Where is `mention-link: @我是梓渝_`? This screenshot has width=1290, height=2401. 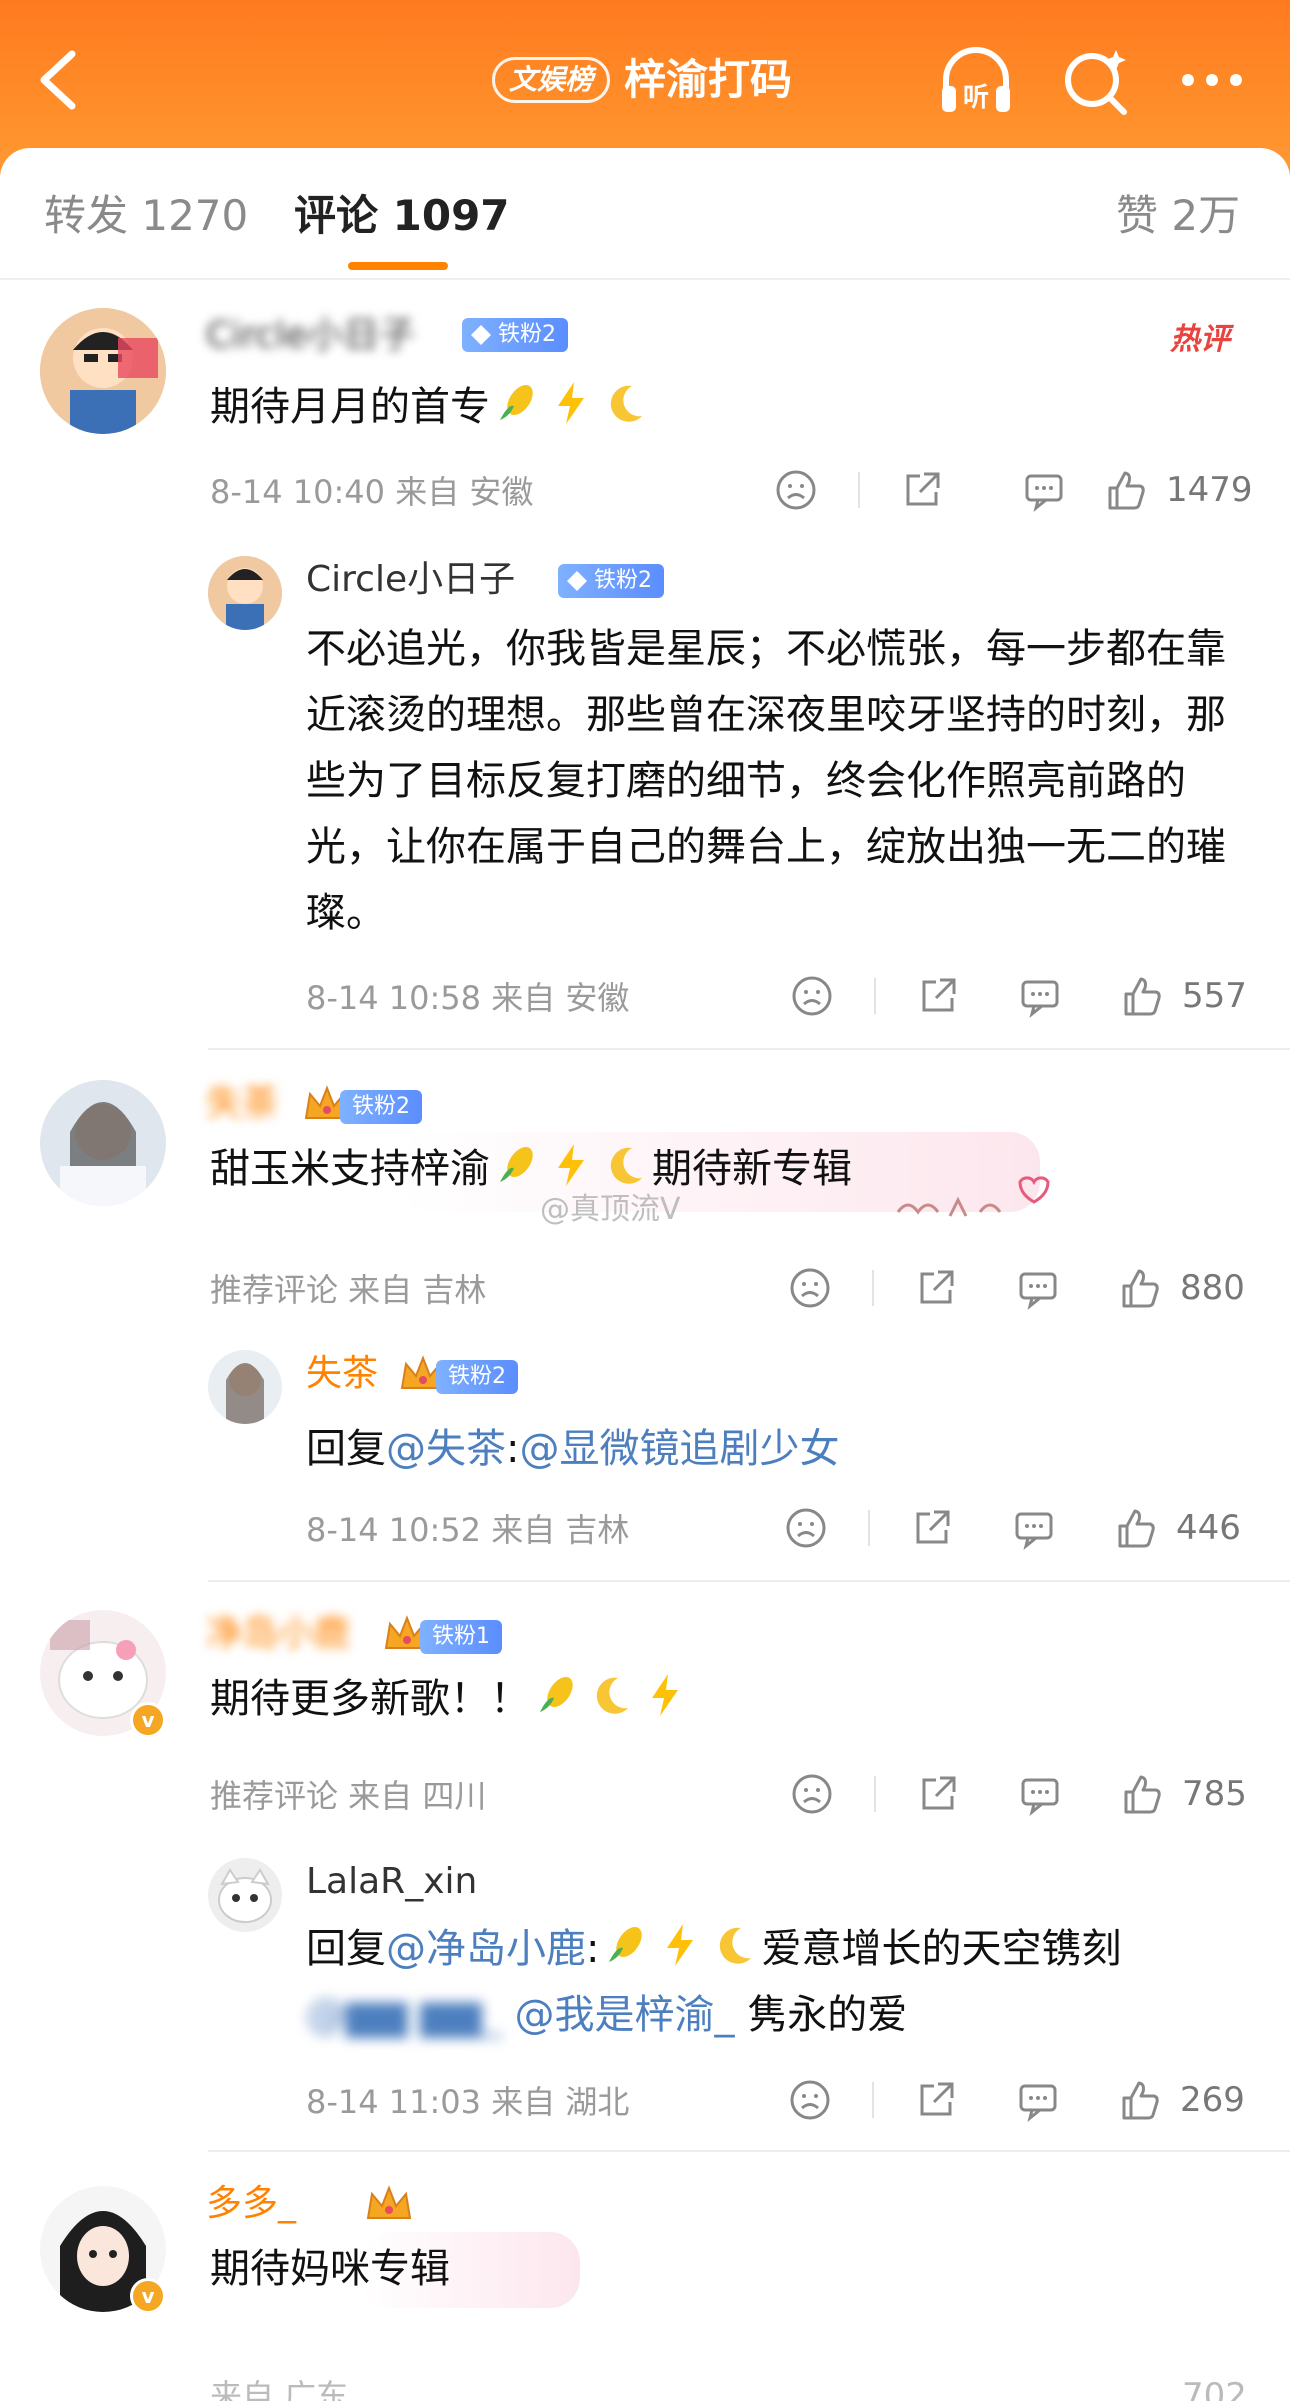 mention-link: @我是梓渝_ is located at coordinates (624, 2015).